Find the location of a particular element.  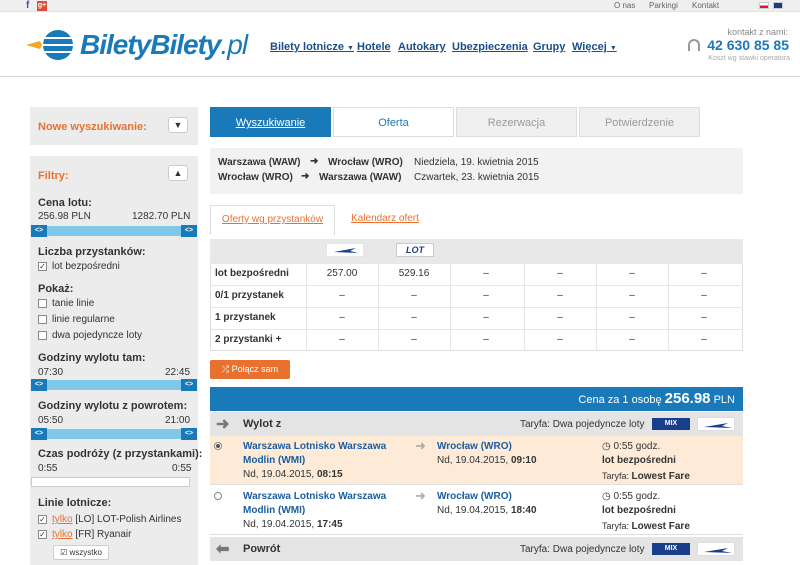

tab-reservation: Rezerwacja is located at coordinates (516, 122).